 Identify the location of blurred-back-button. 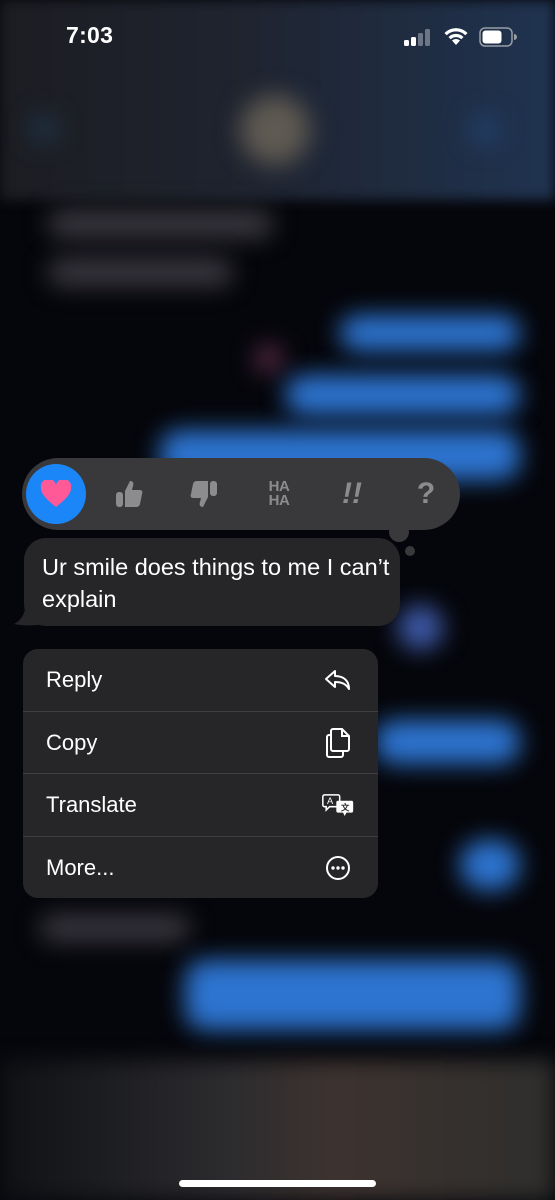
(44, 129).